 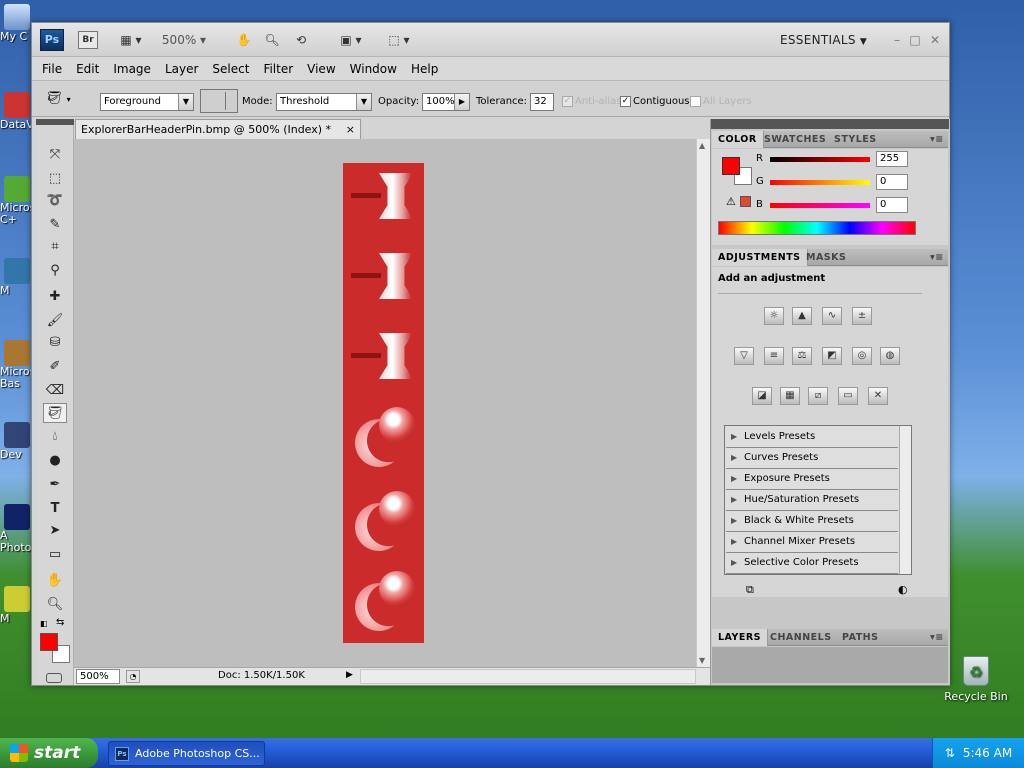 What do you see at coordinates (52, 69) in the screenshot?
I see `menu-file: File` at bounding box center [52, 69].